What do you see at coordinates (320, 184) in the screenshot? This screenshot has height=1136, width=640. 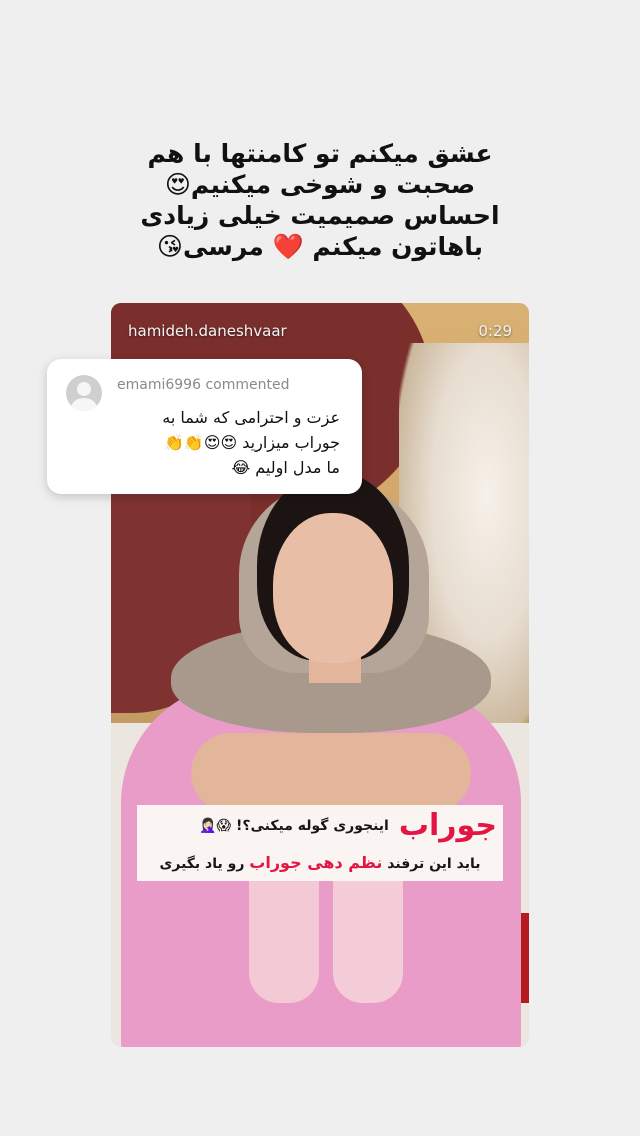 I see `headline-line: صحبت و شوخی میکنیم😍` at bounding box center [320, 184].